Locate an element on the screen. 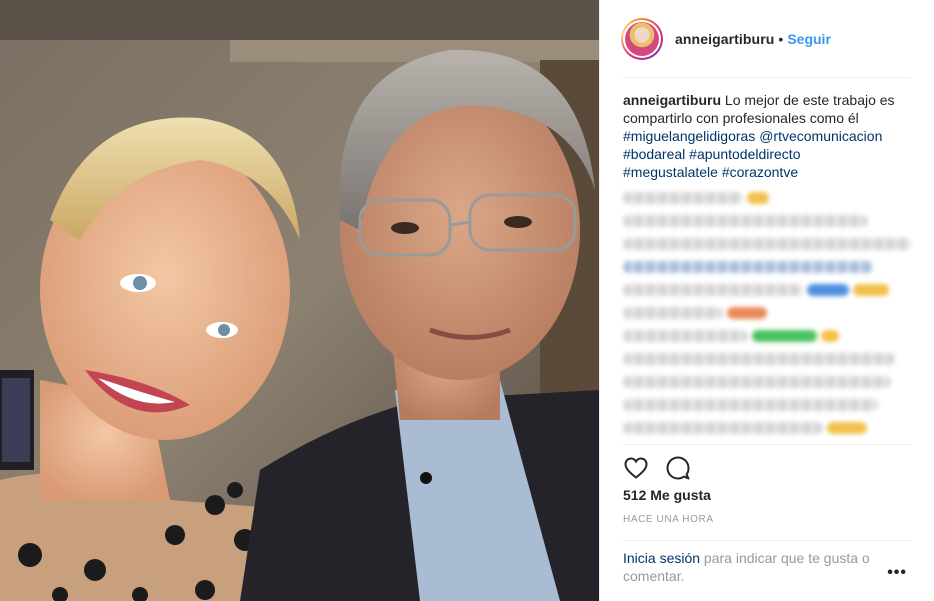 Image resolution: width=934 pixels, height=601 pixels. post-timestamp: HACE UNA HORA is located at coordinates (668, 519).